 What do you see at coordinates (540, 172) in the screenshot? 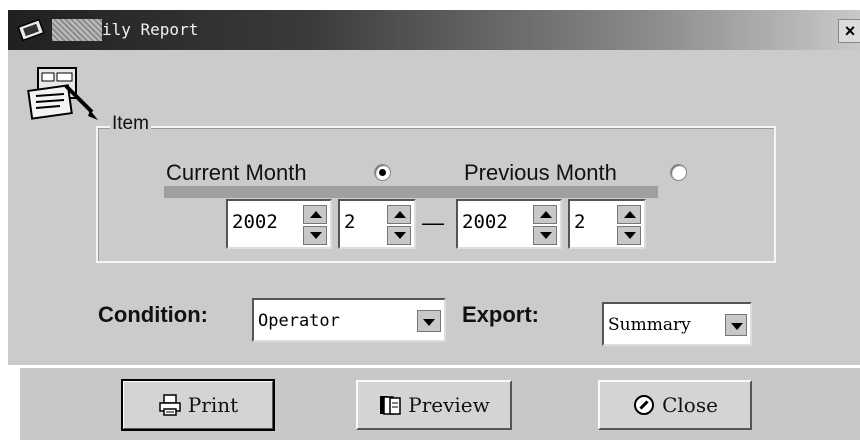
I see `previous-month-label: Previous Month` at bounding box center [540, 172].